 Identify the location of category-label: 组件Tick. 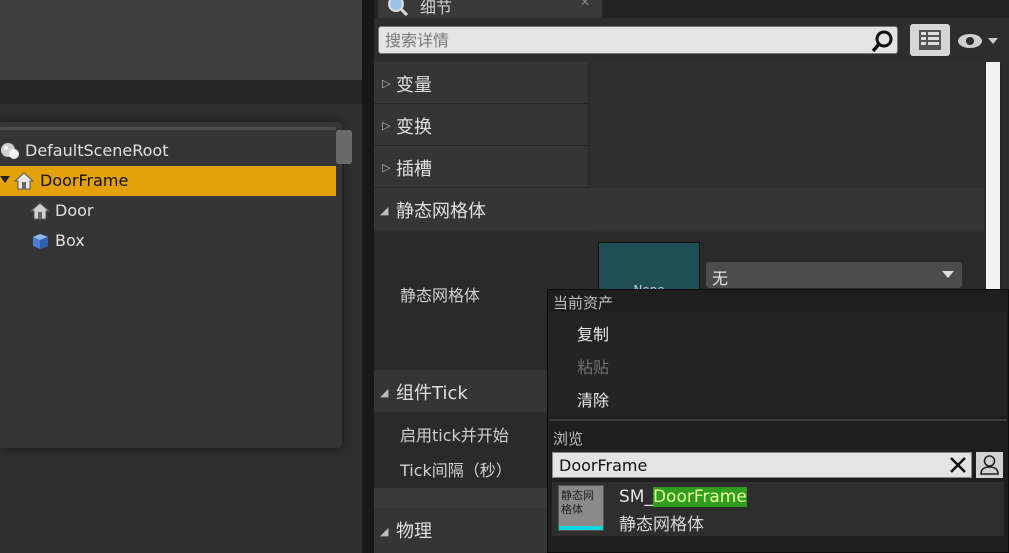
(432, 393).